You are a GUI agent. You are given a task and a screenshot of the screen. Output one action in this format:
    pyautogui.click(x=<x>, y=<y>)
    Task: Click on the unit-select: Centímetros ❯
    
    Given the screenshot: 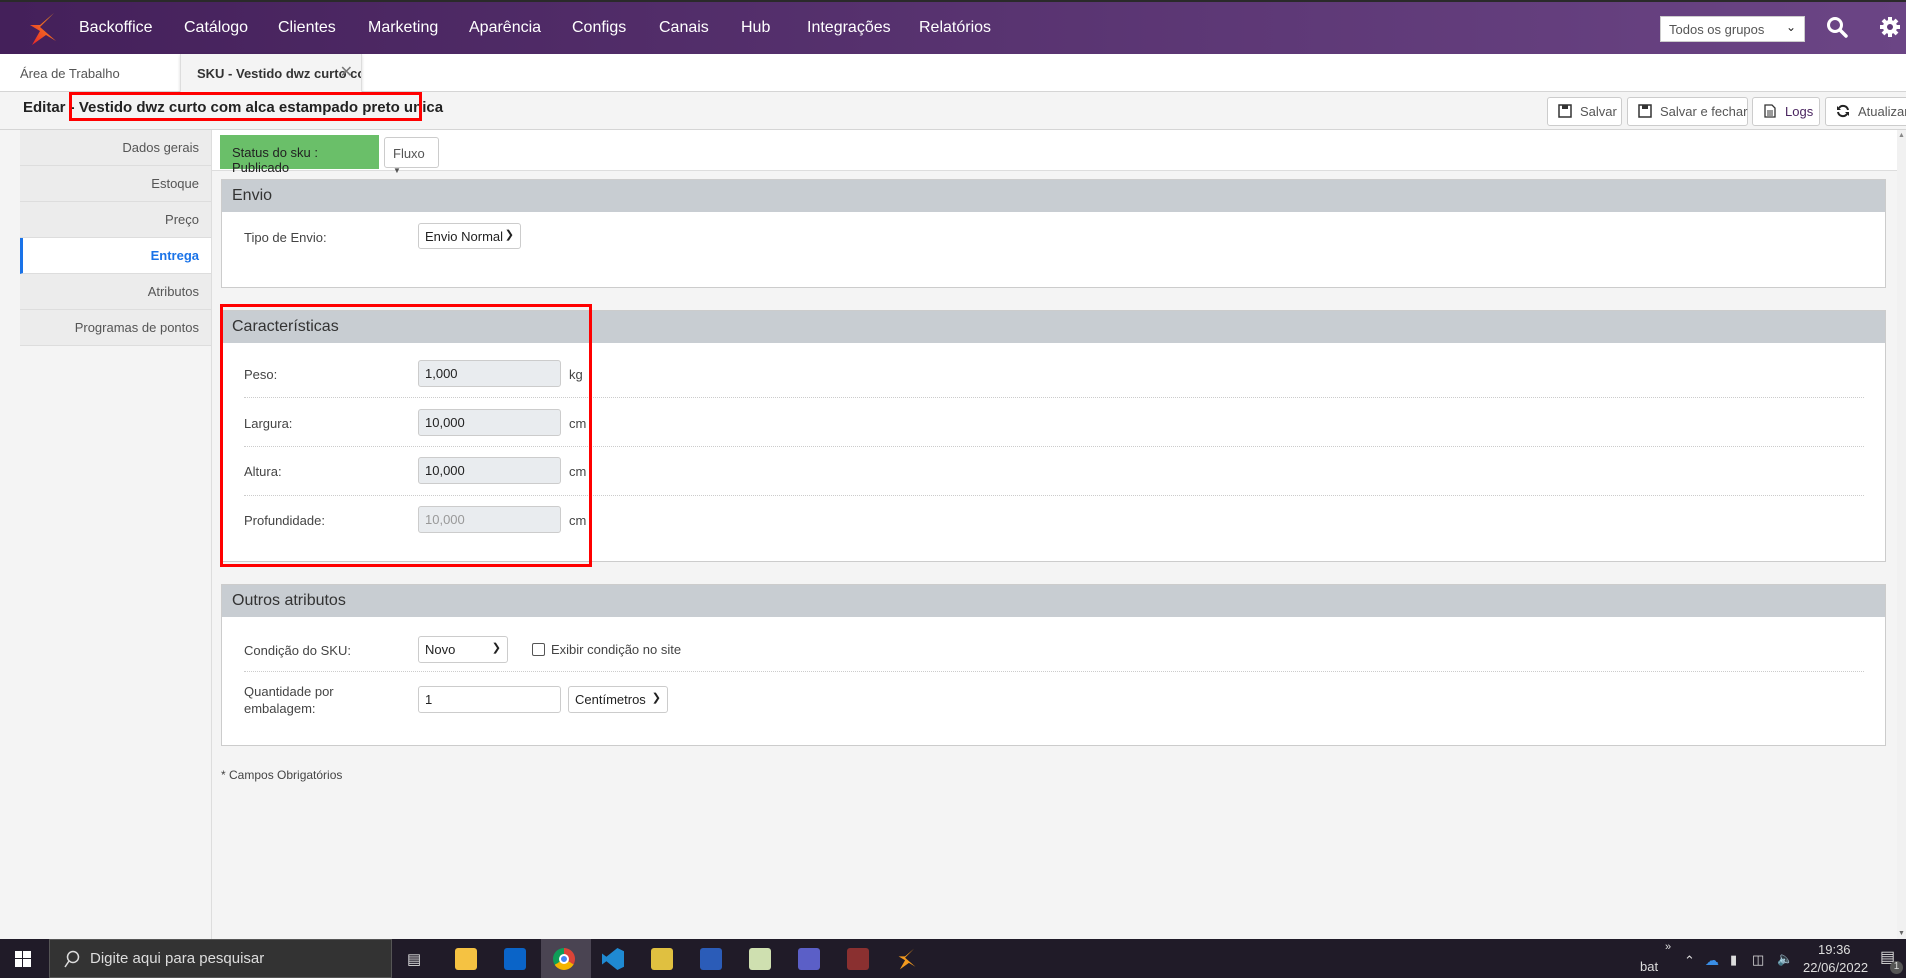 What is the action you would take?
    pyautogui.click(x=618, y=699)
    